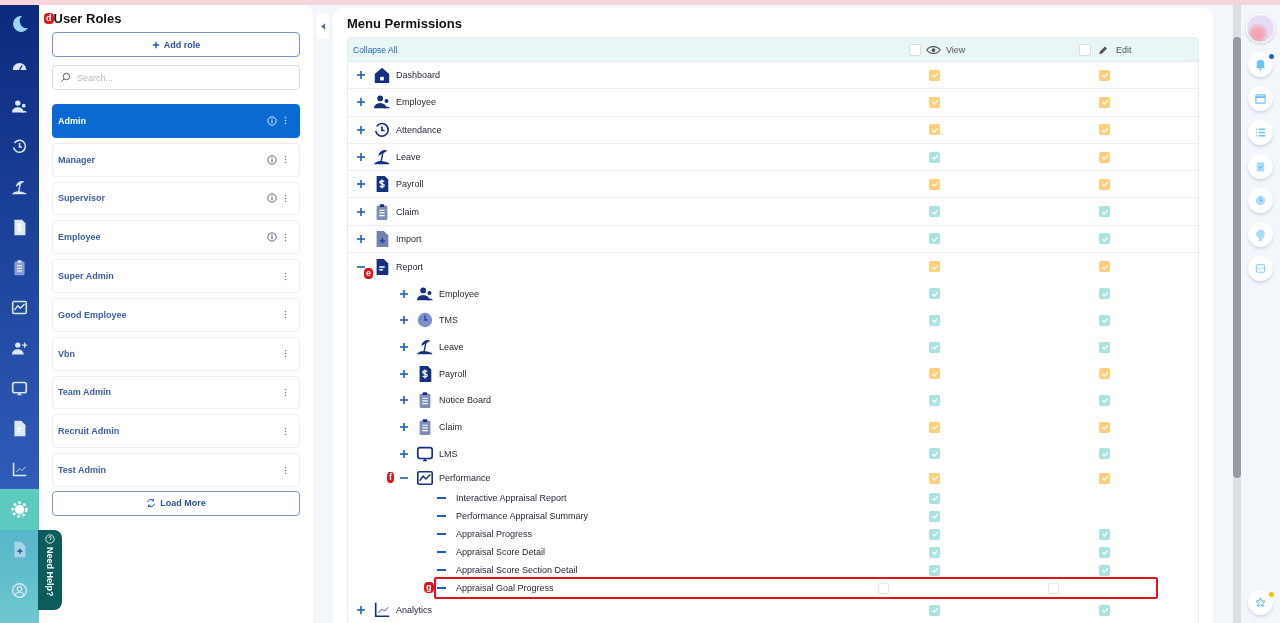  Describe the element at coordinates (176, 503) in the screenshot. I see `load-more-button: Load More` at that location.